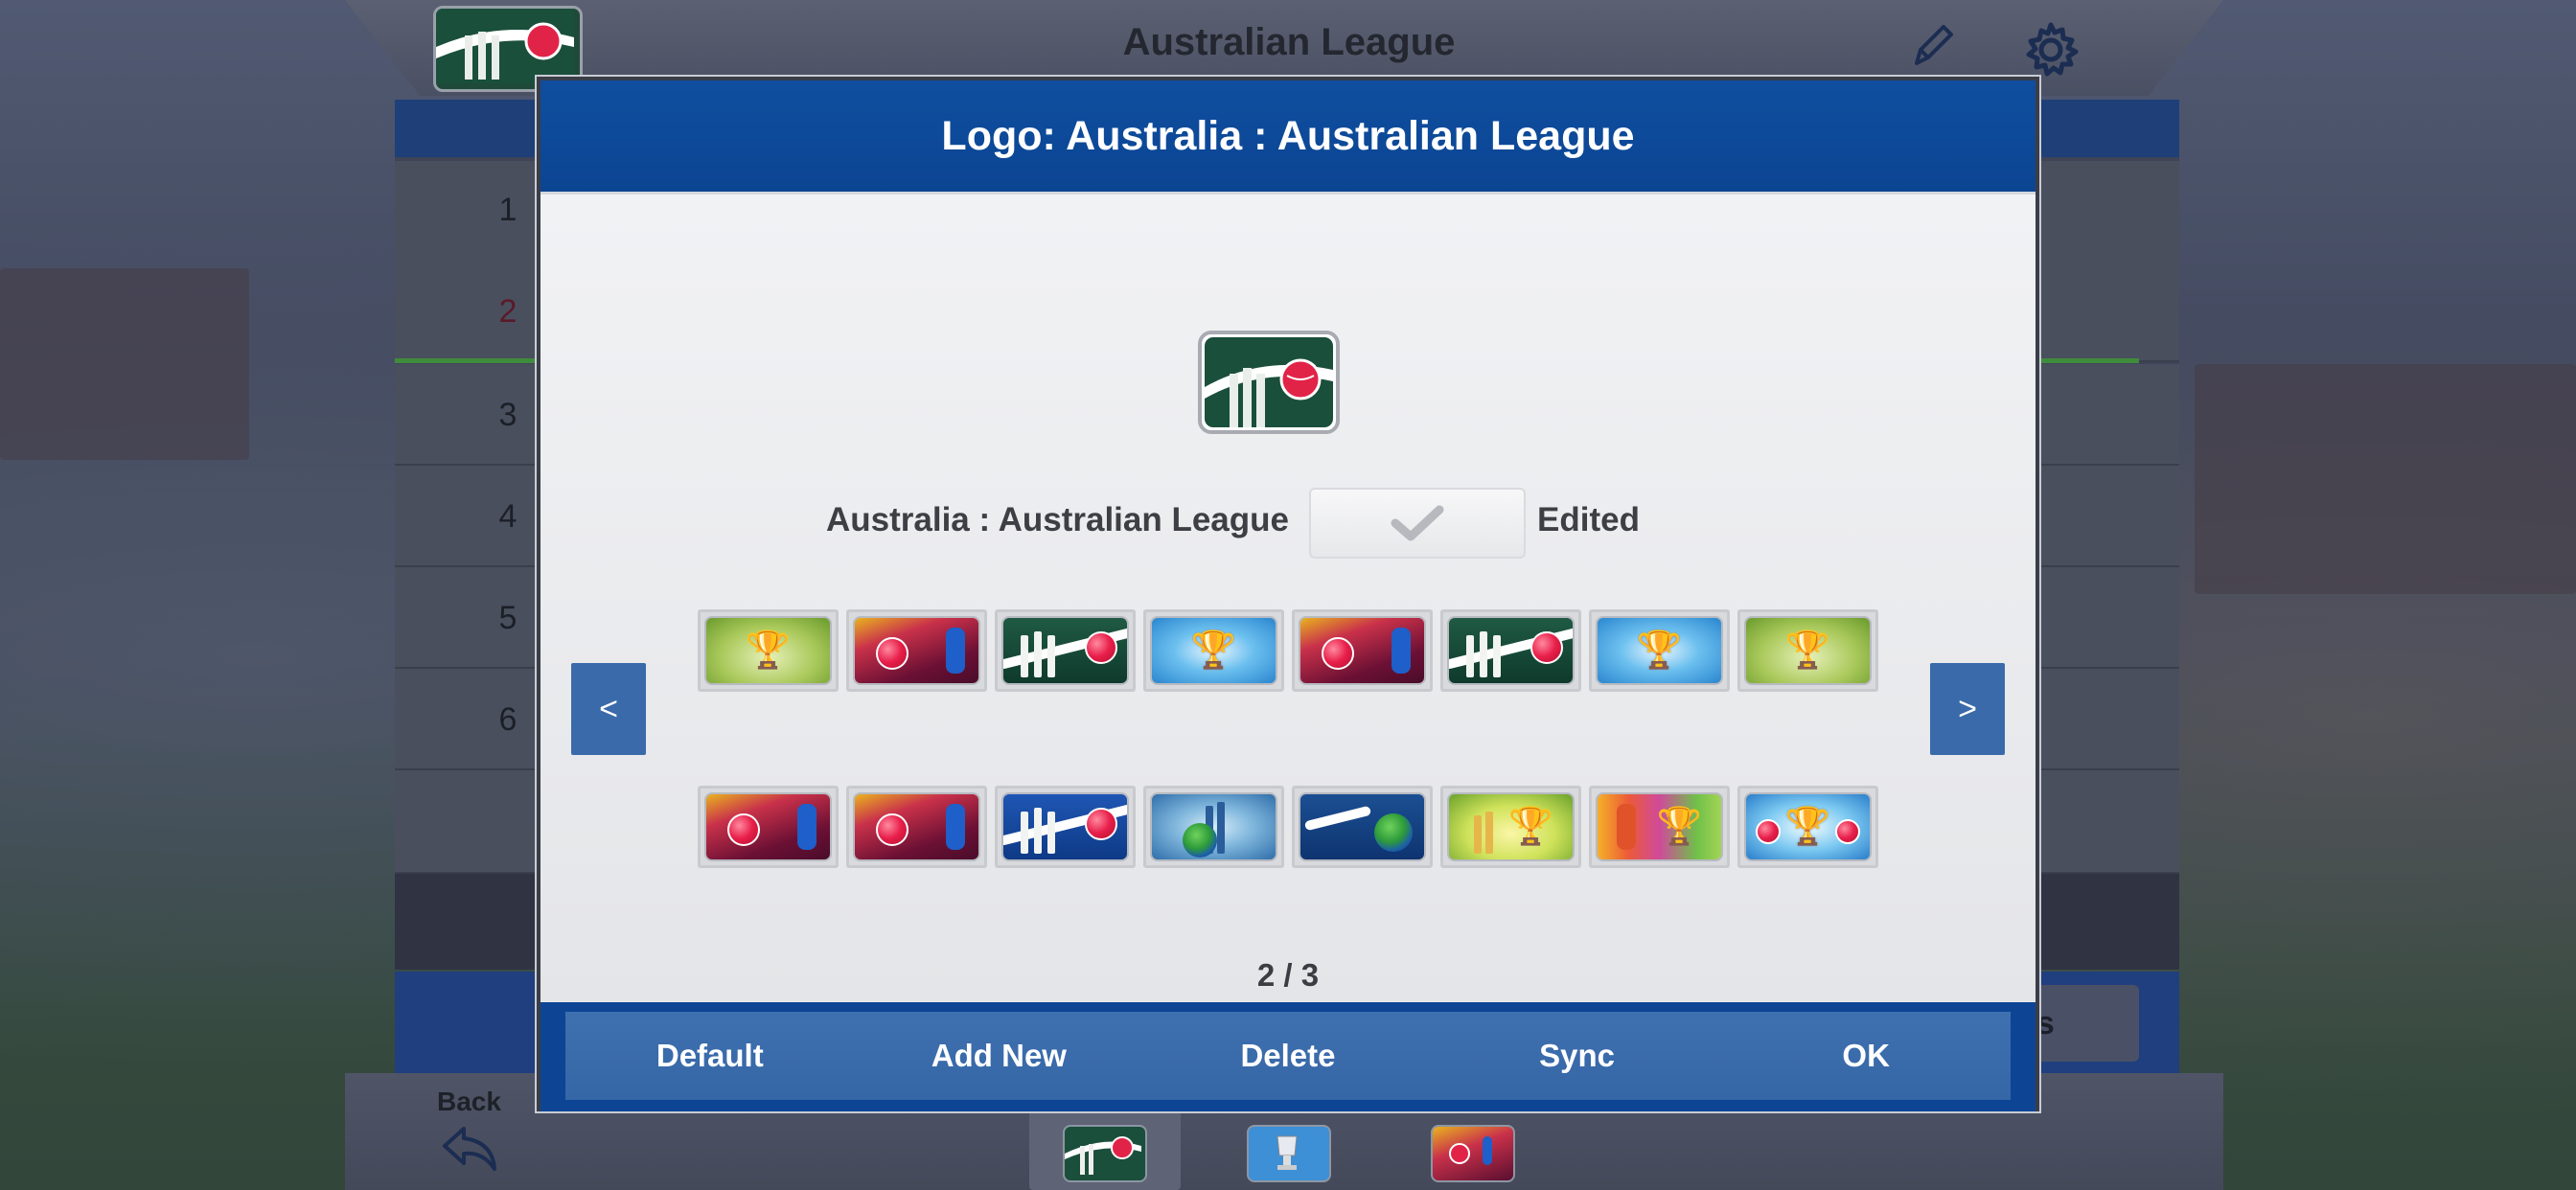  Describe the element at coordinates (1933, 46) in the screenshot. I see `pencil-icon` at that location.